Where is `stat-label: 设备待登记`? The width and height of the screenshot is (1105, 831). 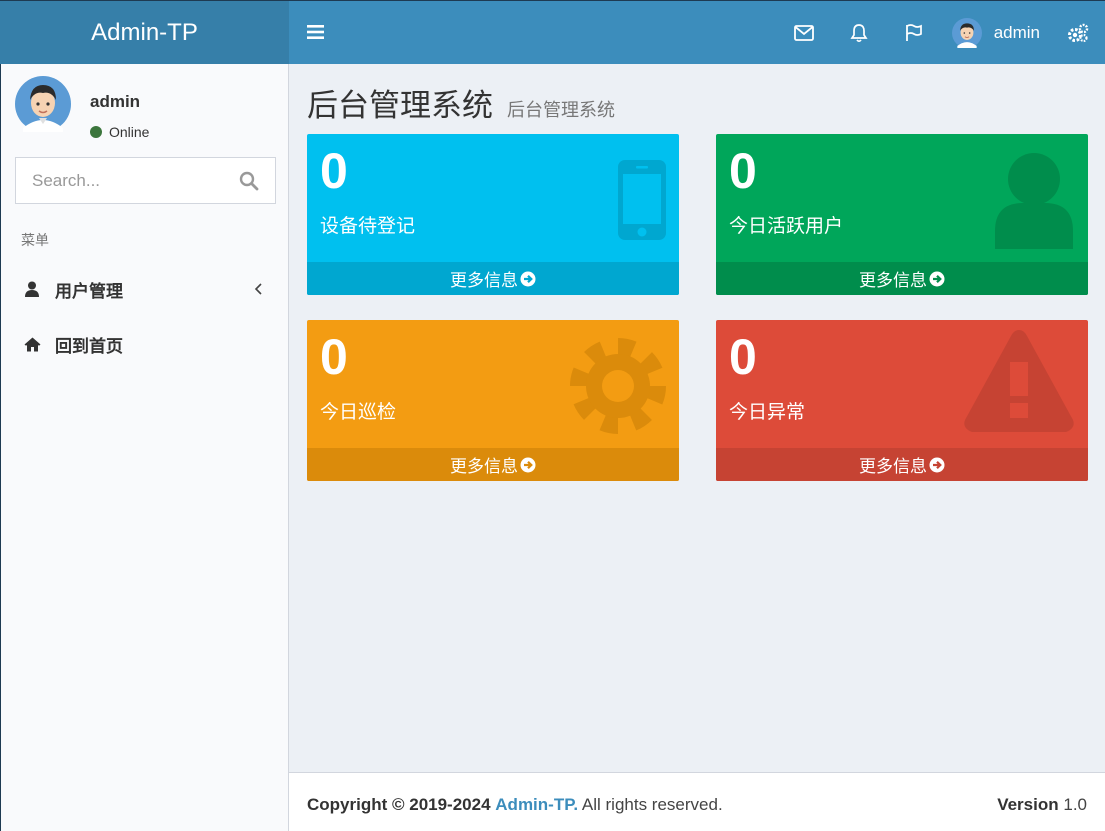
stat-label: 设备待登记 is located at coordinates (368, 226).